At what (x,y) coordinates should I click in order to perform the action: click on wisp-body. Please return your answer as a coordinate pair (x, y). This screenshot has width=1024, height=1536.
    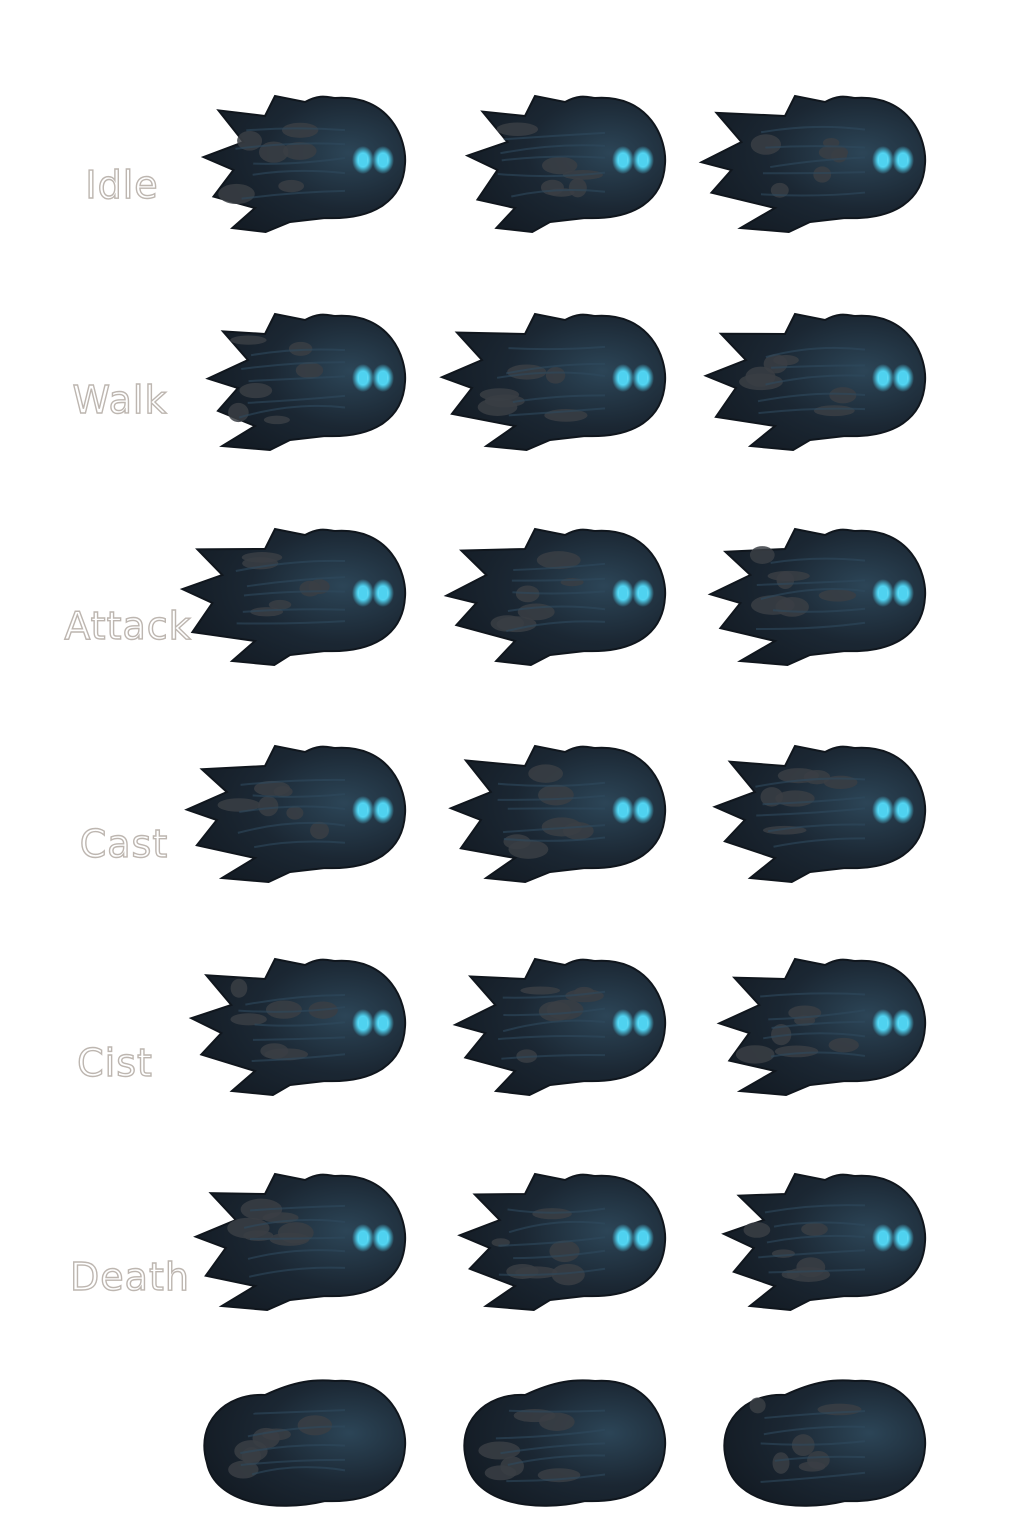
    Looking at the image, I should click on (305, 1443).